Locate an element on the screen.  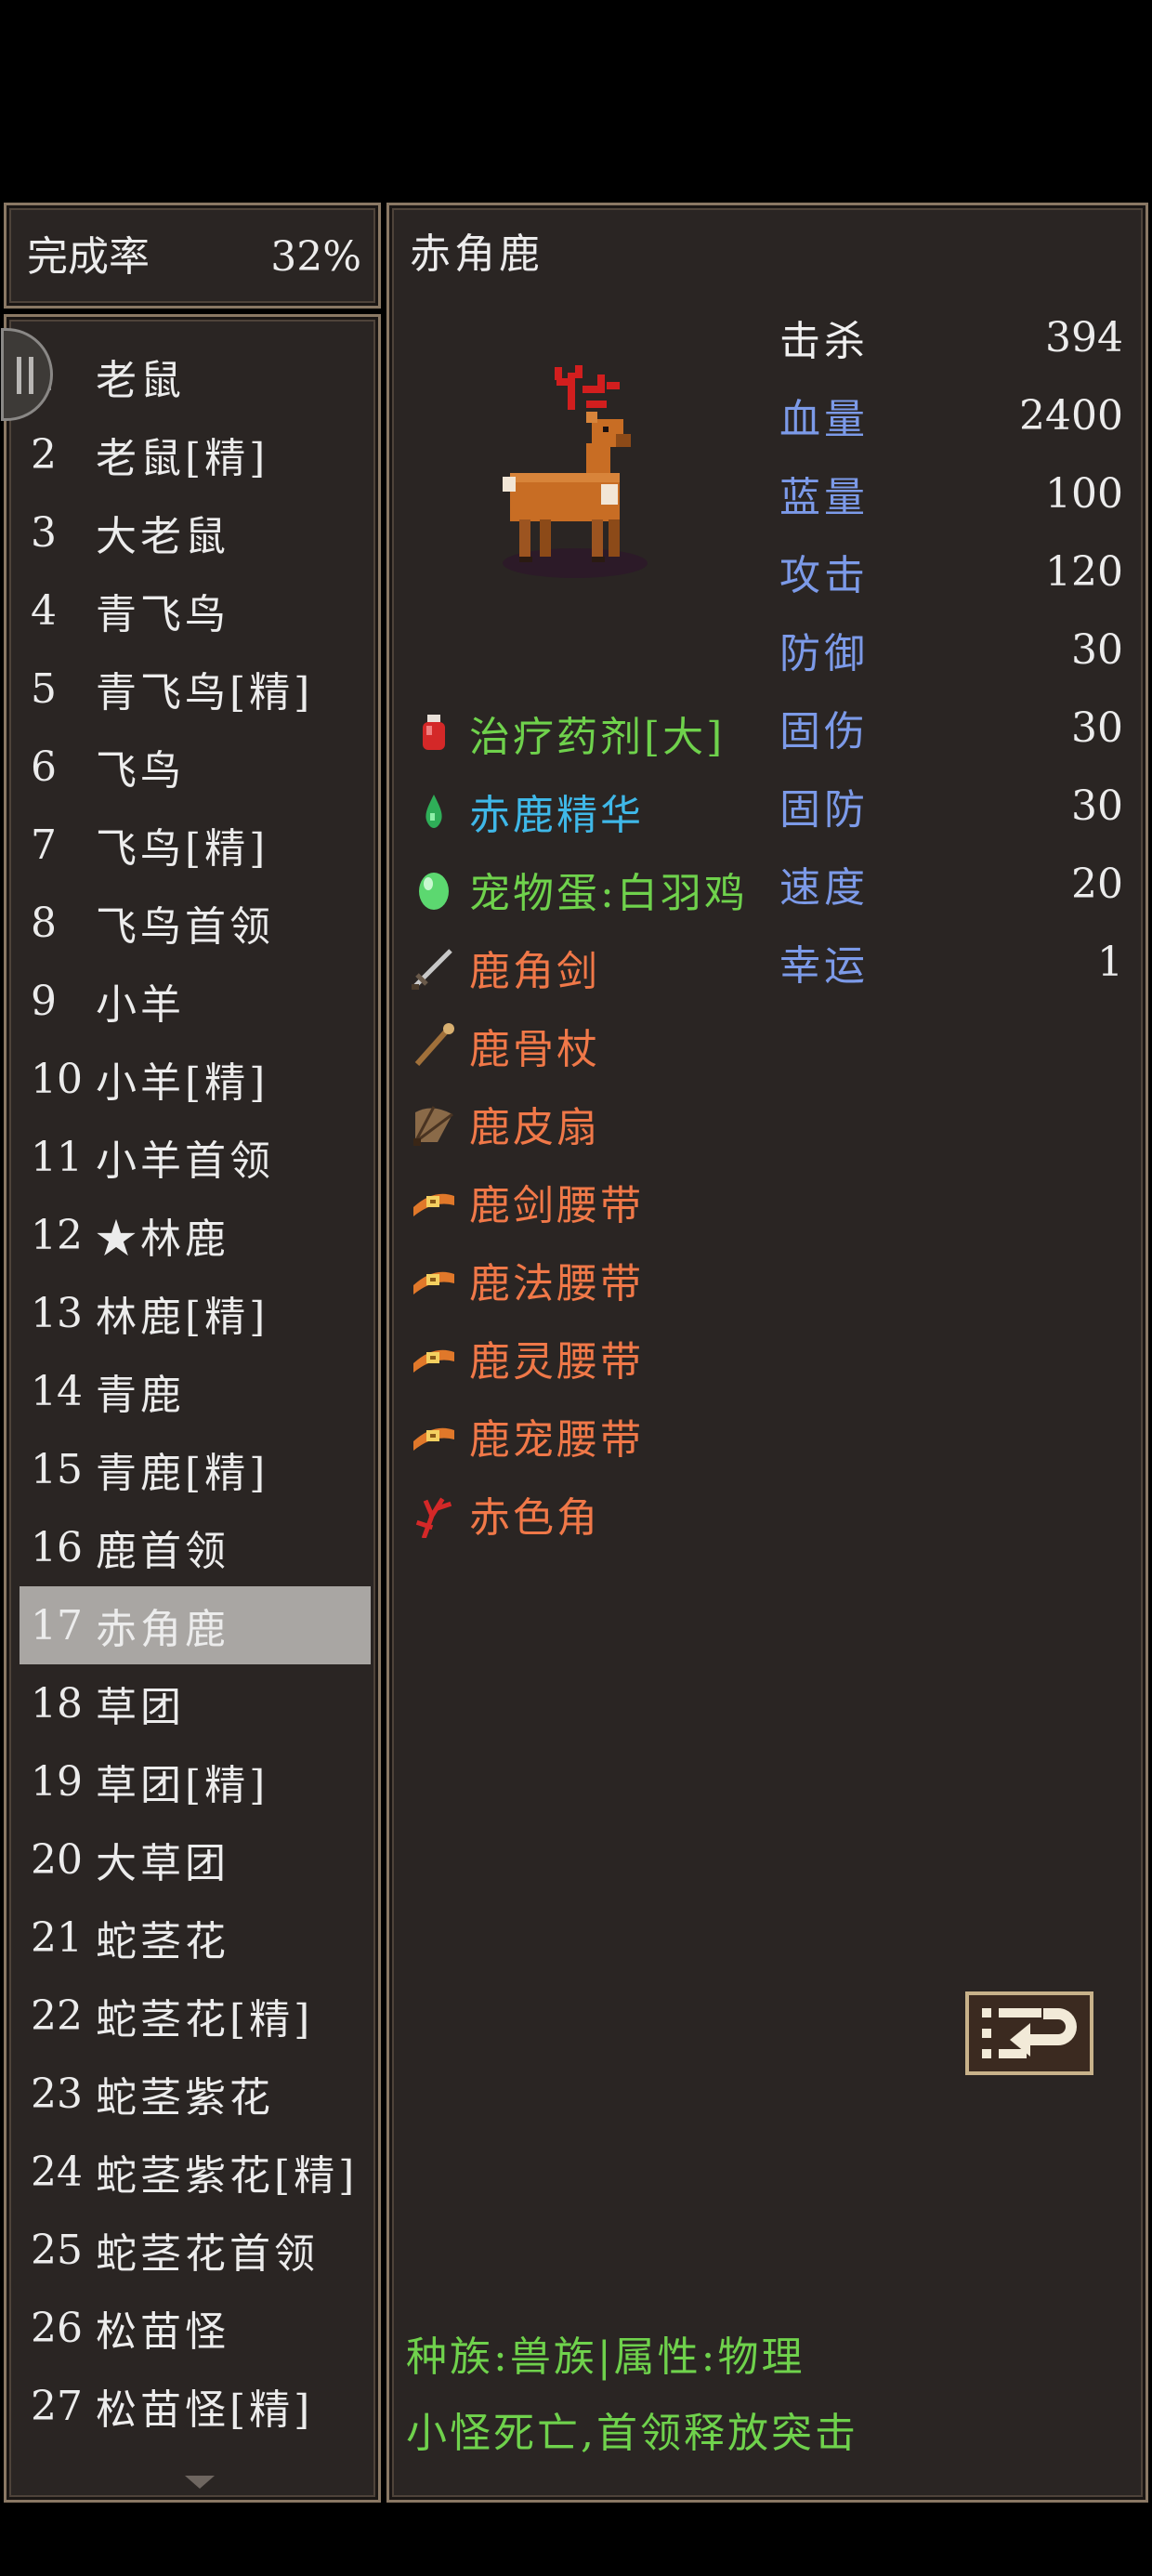
monster-item-selected: 17 赤角鹿 is located at coordinates (195, 1625).